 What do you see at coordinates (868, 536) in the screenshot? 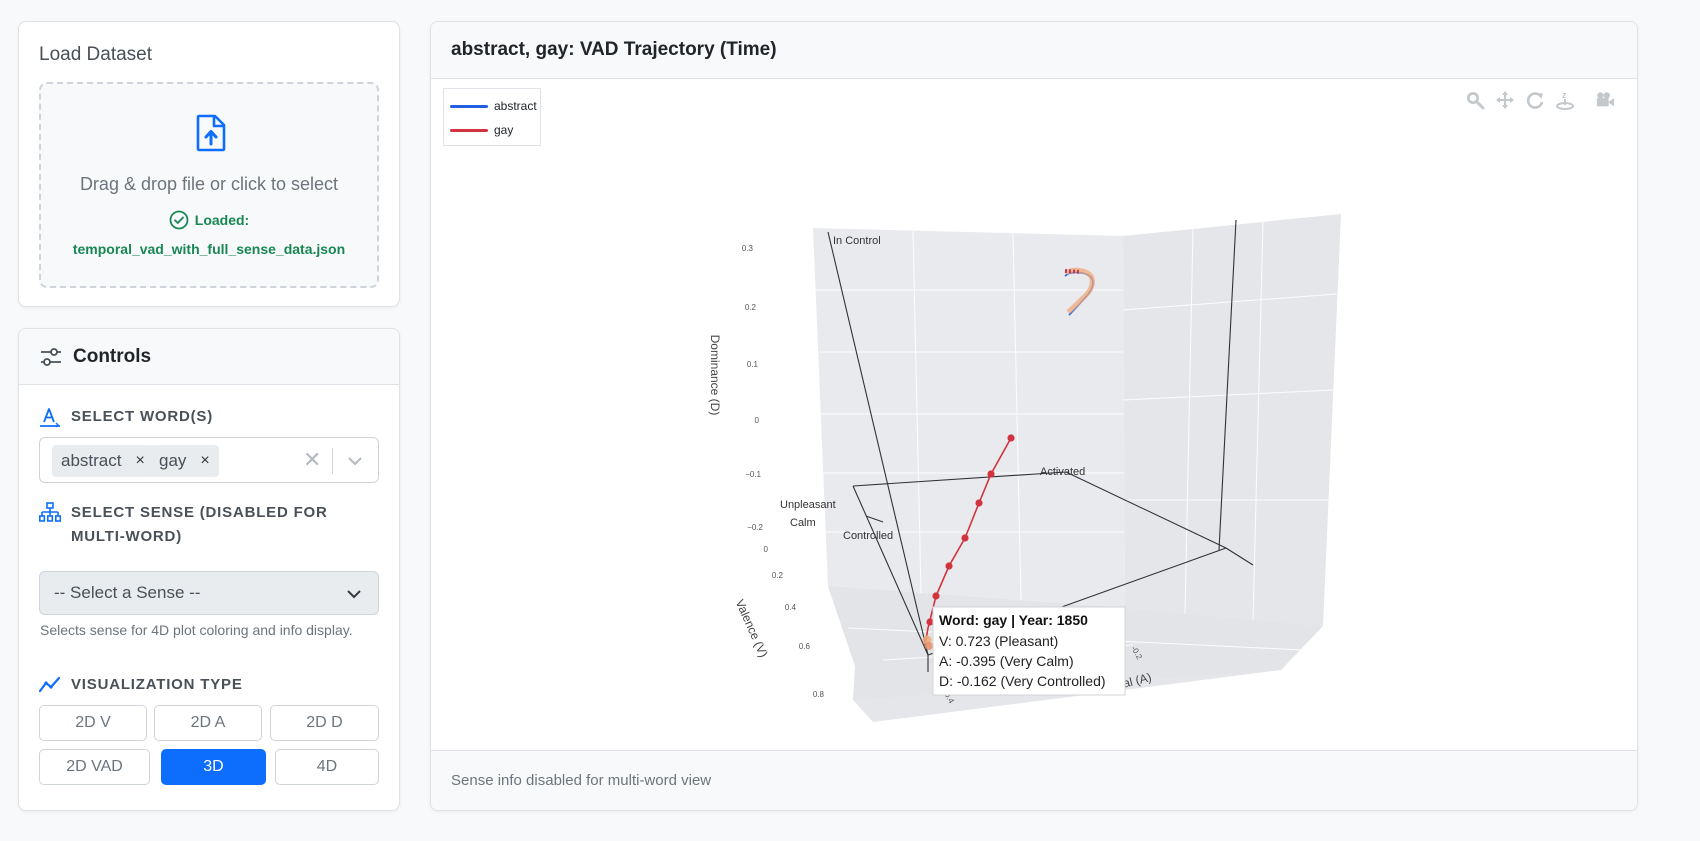
I see `controlled-label: Controlled` at bounding box center [868, 536].